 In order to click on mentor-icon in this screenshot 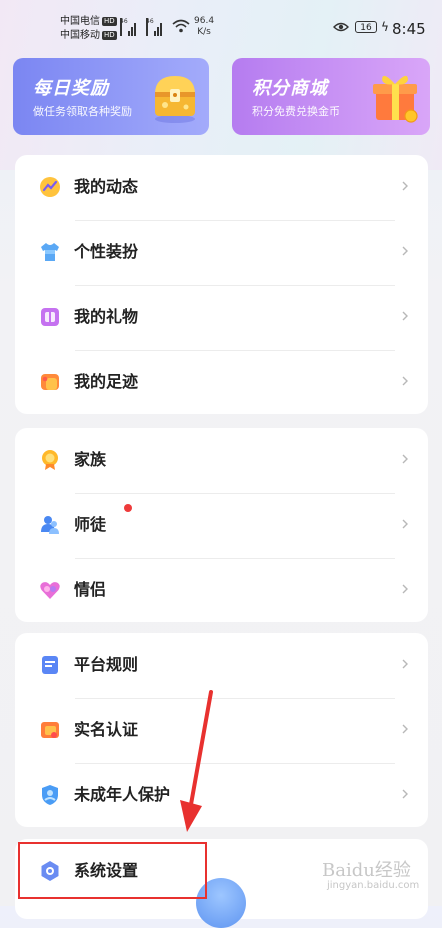, I will do `click(50, 525)`.